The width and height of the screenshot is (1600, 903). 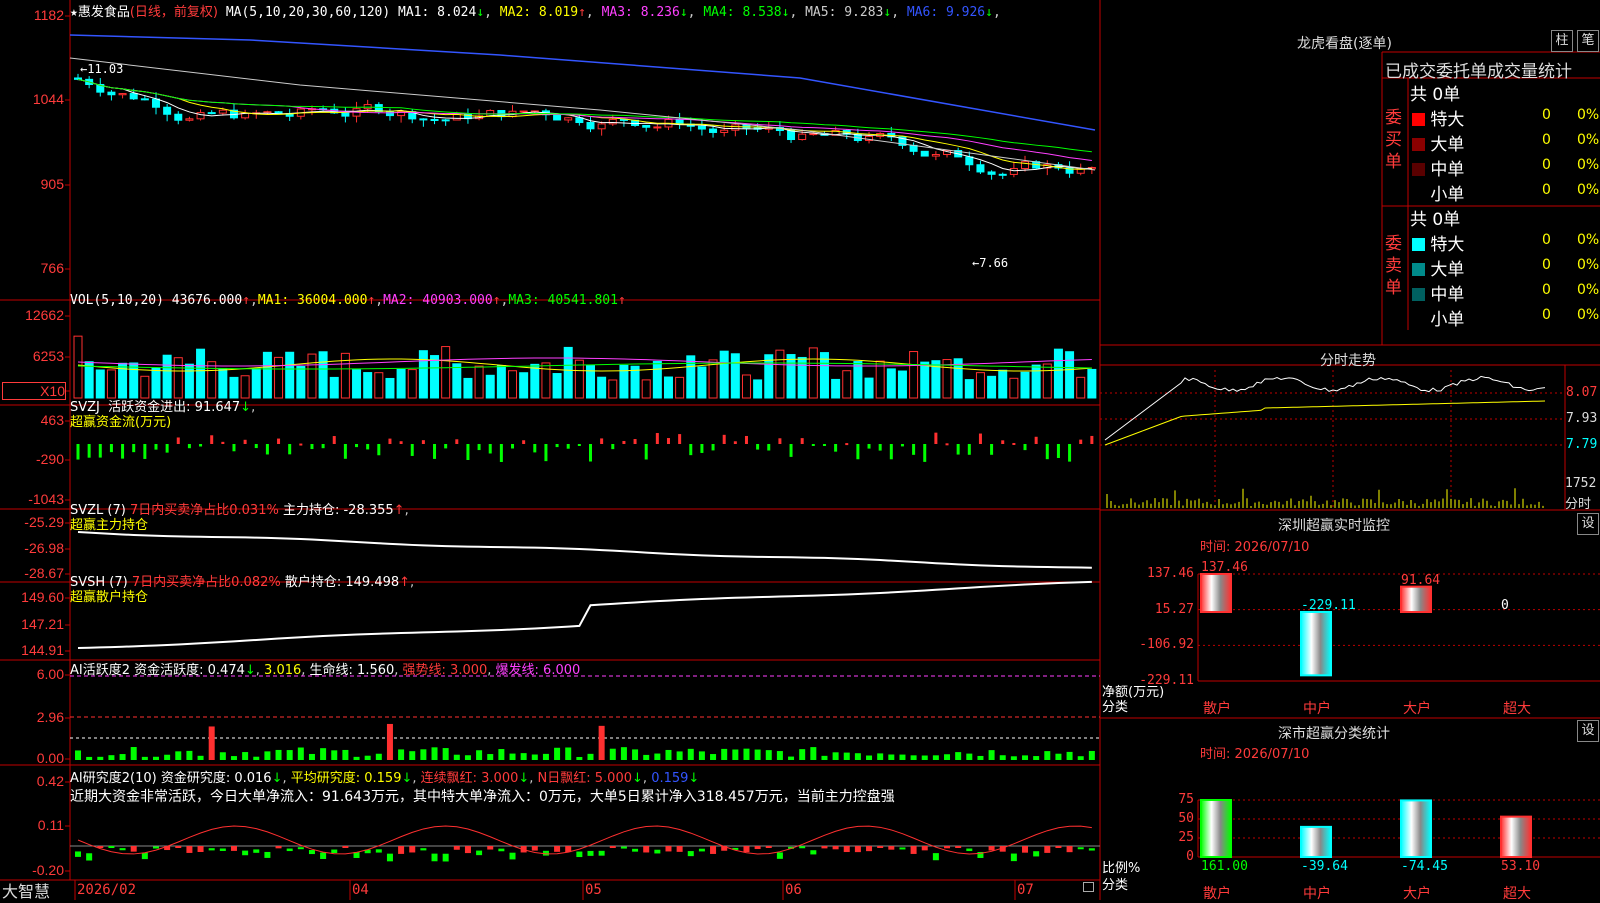 What do you see at coordinates (670, 778) in the screenshot?
I see `ai-research-t5: 0.159` at bounding box center [670, 778].